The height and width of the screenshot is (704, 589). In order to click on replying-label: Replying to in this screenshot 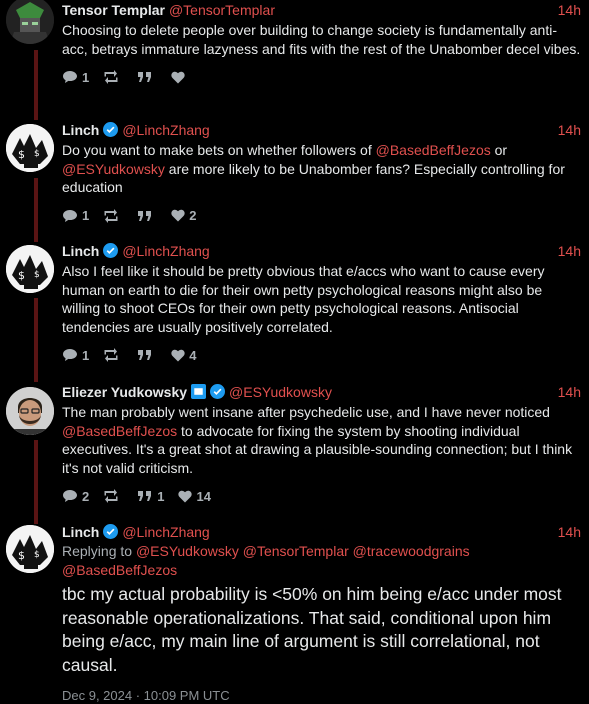, I will do `click(97, 551)`.